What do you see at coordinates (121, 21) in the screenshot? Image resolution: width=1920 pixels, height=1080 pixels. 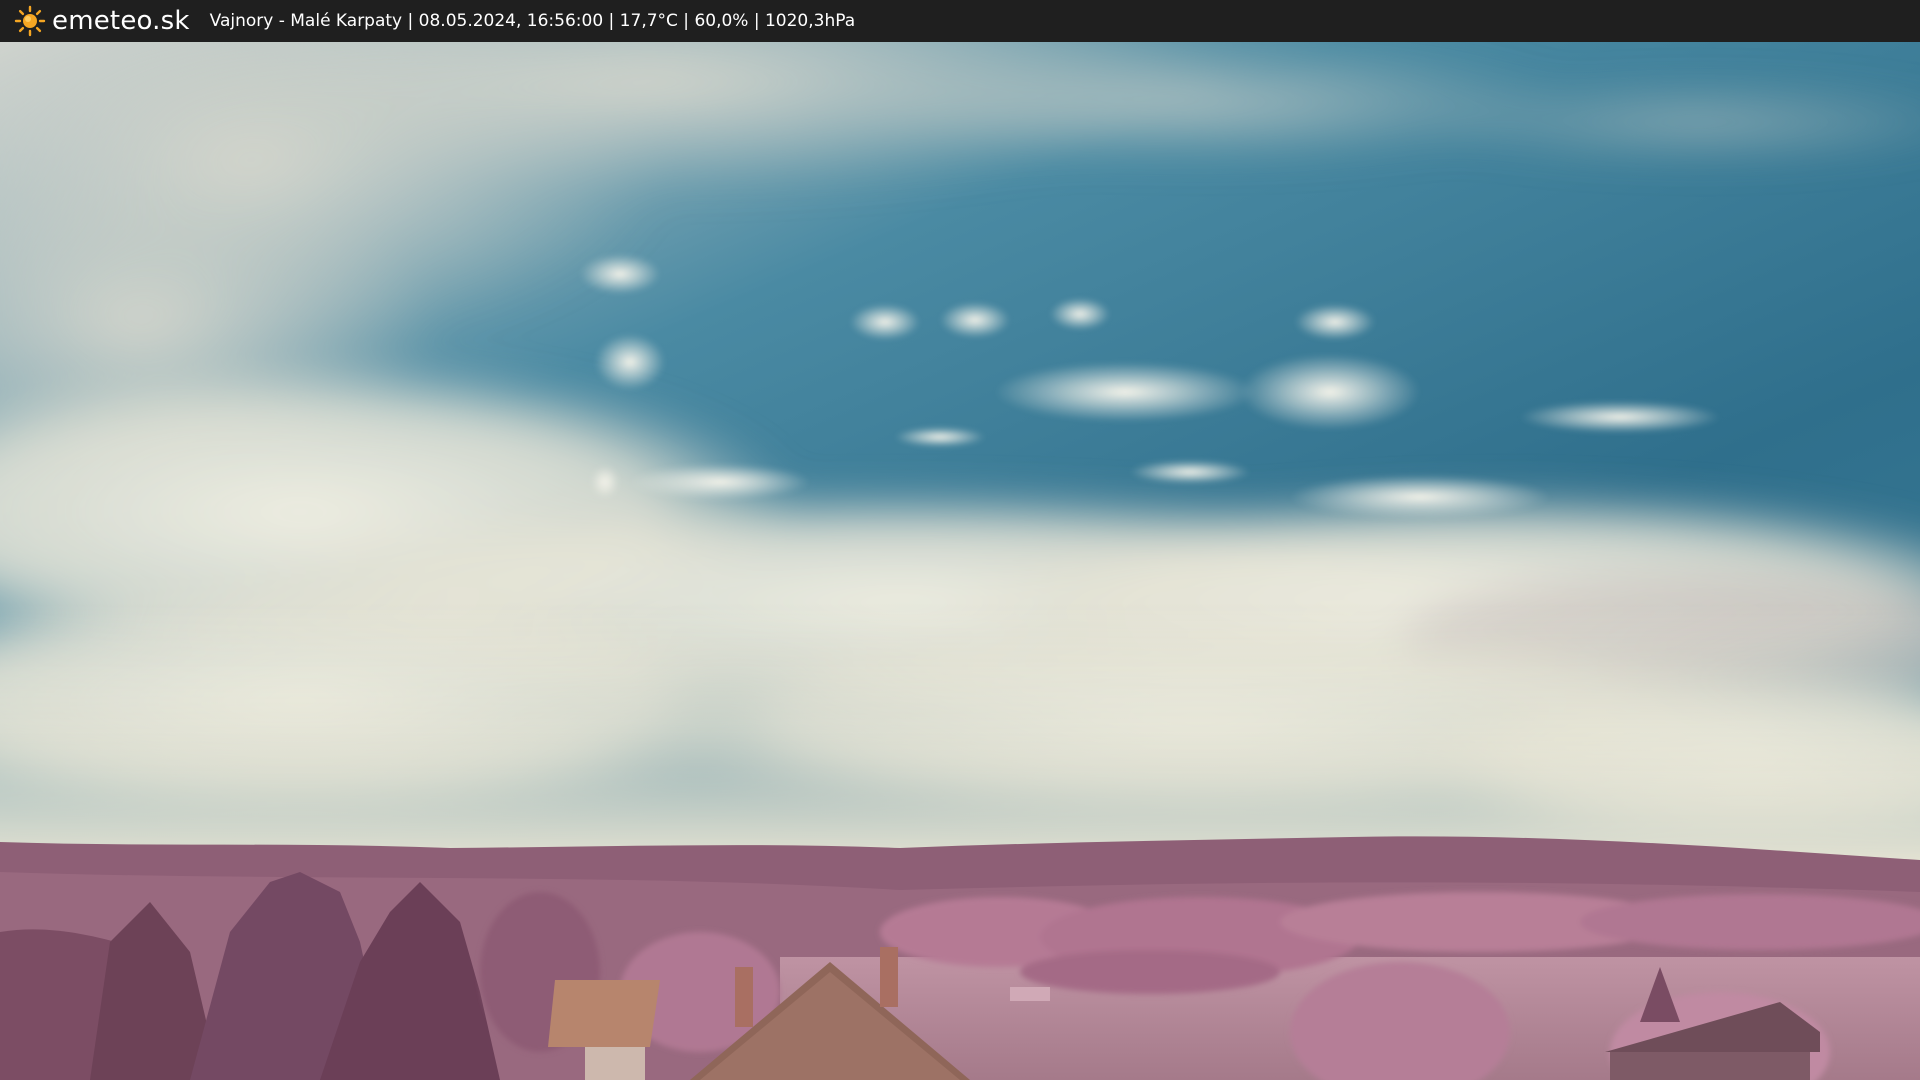 I see `brand-name: emeteo.sk` at bounding box center [121, 21].